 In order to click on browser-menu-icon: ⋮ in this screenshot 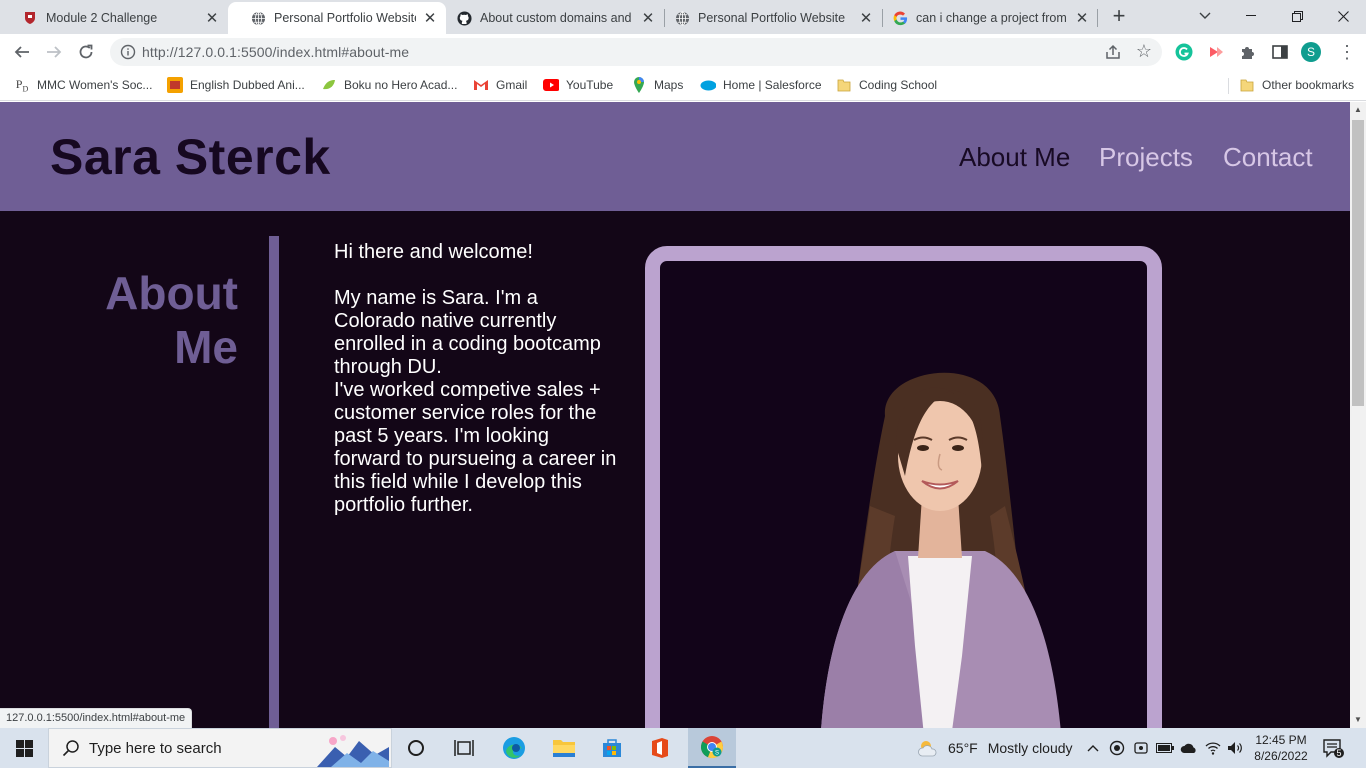, I will do `click(1347, 52)`.